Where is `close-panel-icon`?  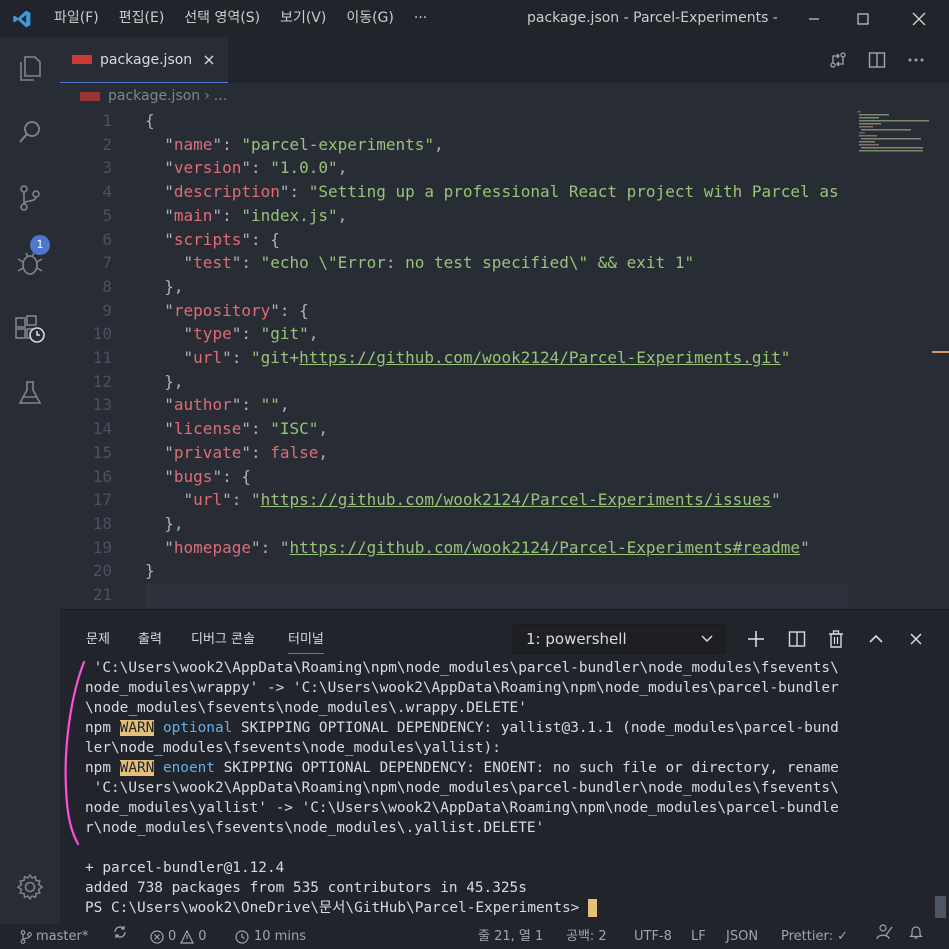
close-panel-icon is located at coordinates (916, 639).